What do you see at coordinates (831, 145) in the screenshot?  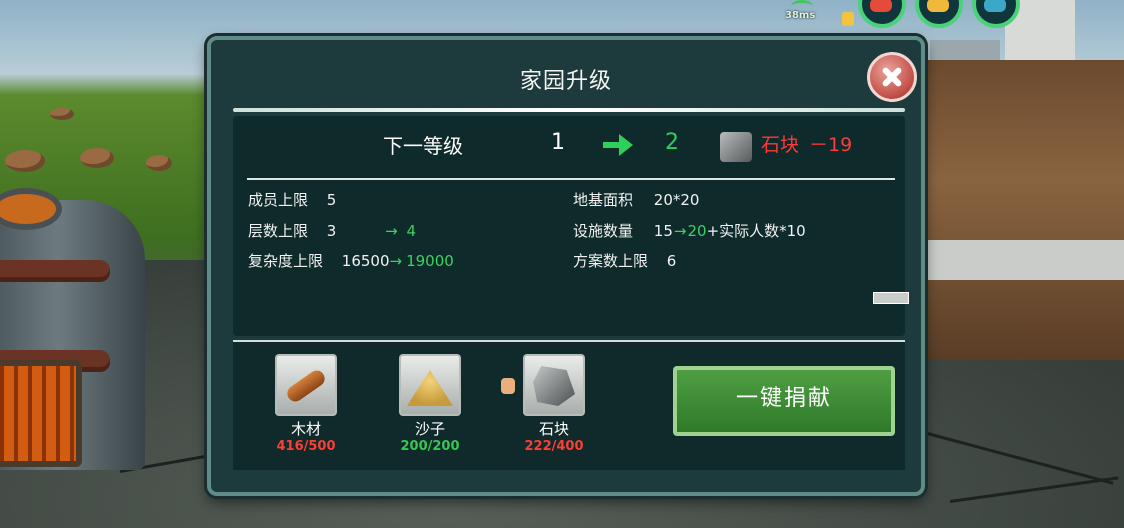 I see `cost-value: －19` at bounding box center [831, 145].